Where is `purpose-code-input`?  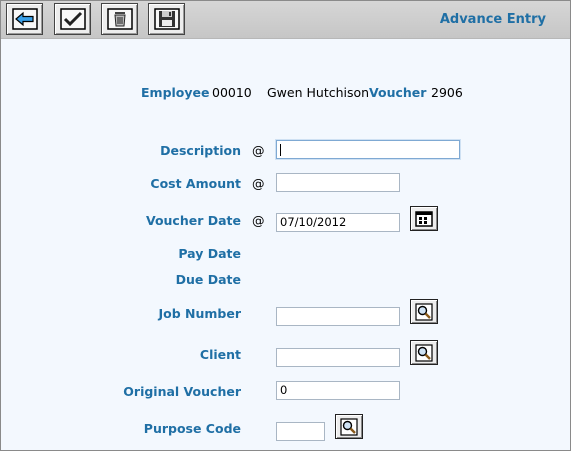
purpose-code-input is located at coordinates (300, 431).